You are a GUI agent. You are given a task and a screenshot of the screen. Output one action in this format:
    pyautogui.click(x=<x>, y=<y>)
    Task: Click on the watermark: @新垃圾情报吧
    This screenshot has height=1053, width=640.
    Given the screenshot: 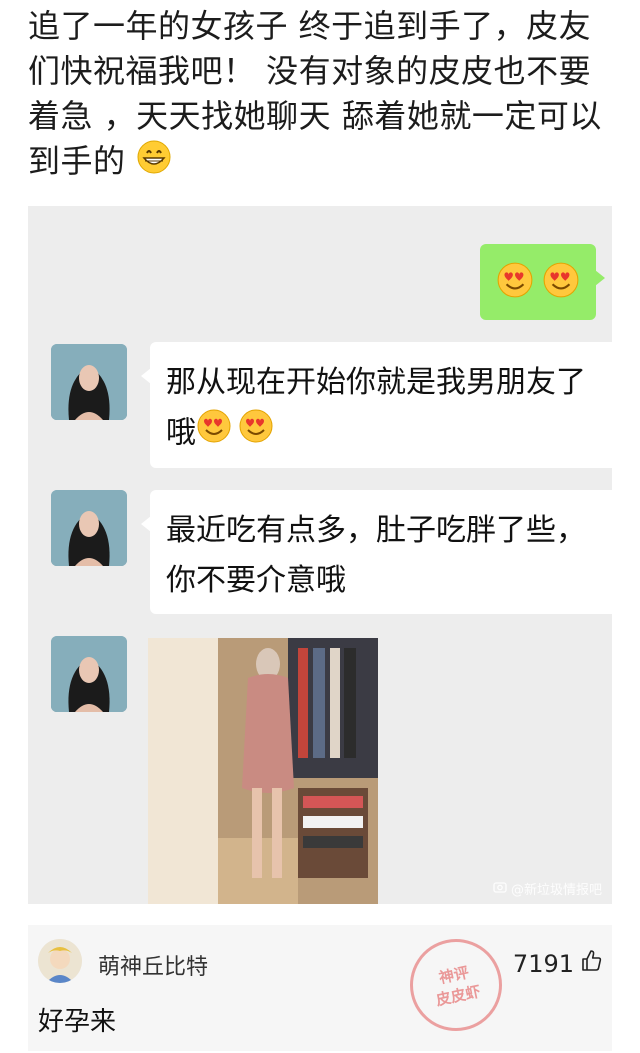 What is the action you would take?
    pyautogui.click(x=547, y=888)
    